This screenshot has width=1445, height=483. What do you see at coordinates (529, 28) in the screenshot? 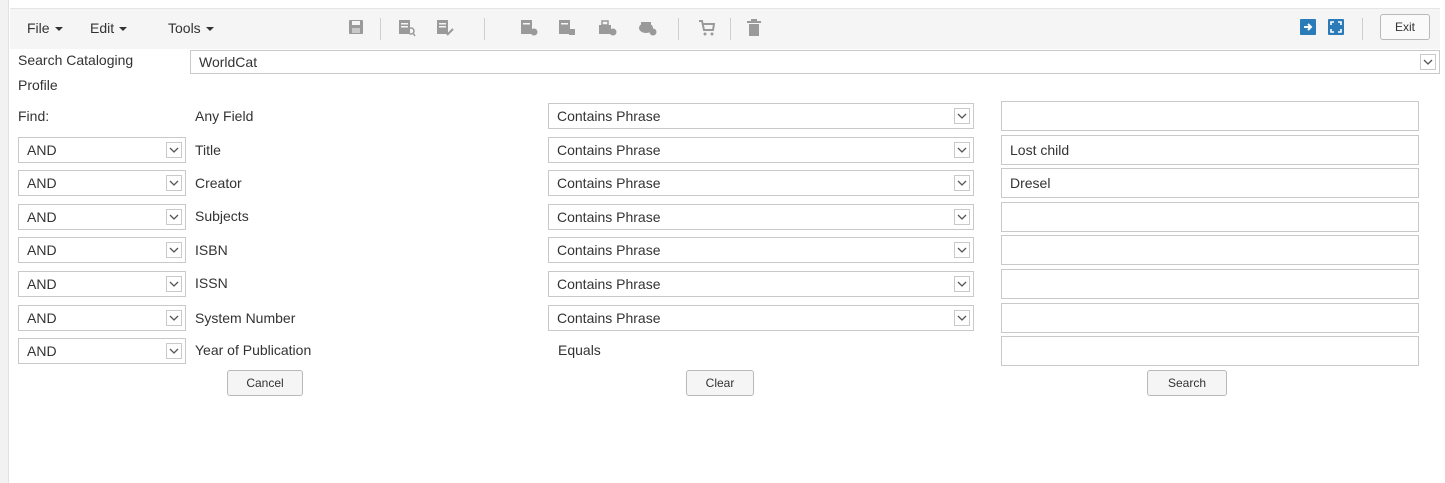
I see `copy-record-icon` at bounding box center [529, 28].